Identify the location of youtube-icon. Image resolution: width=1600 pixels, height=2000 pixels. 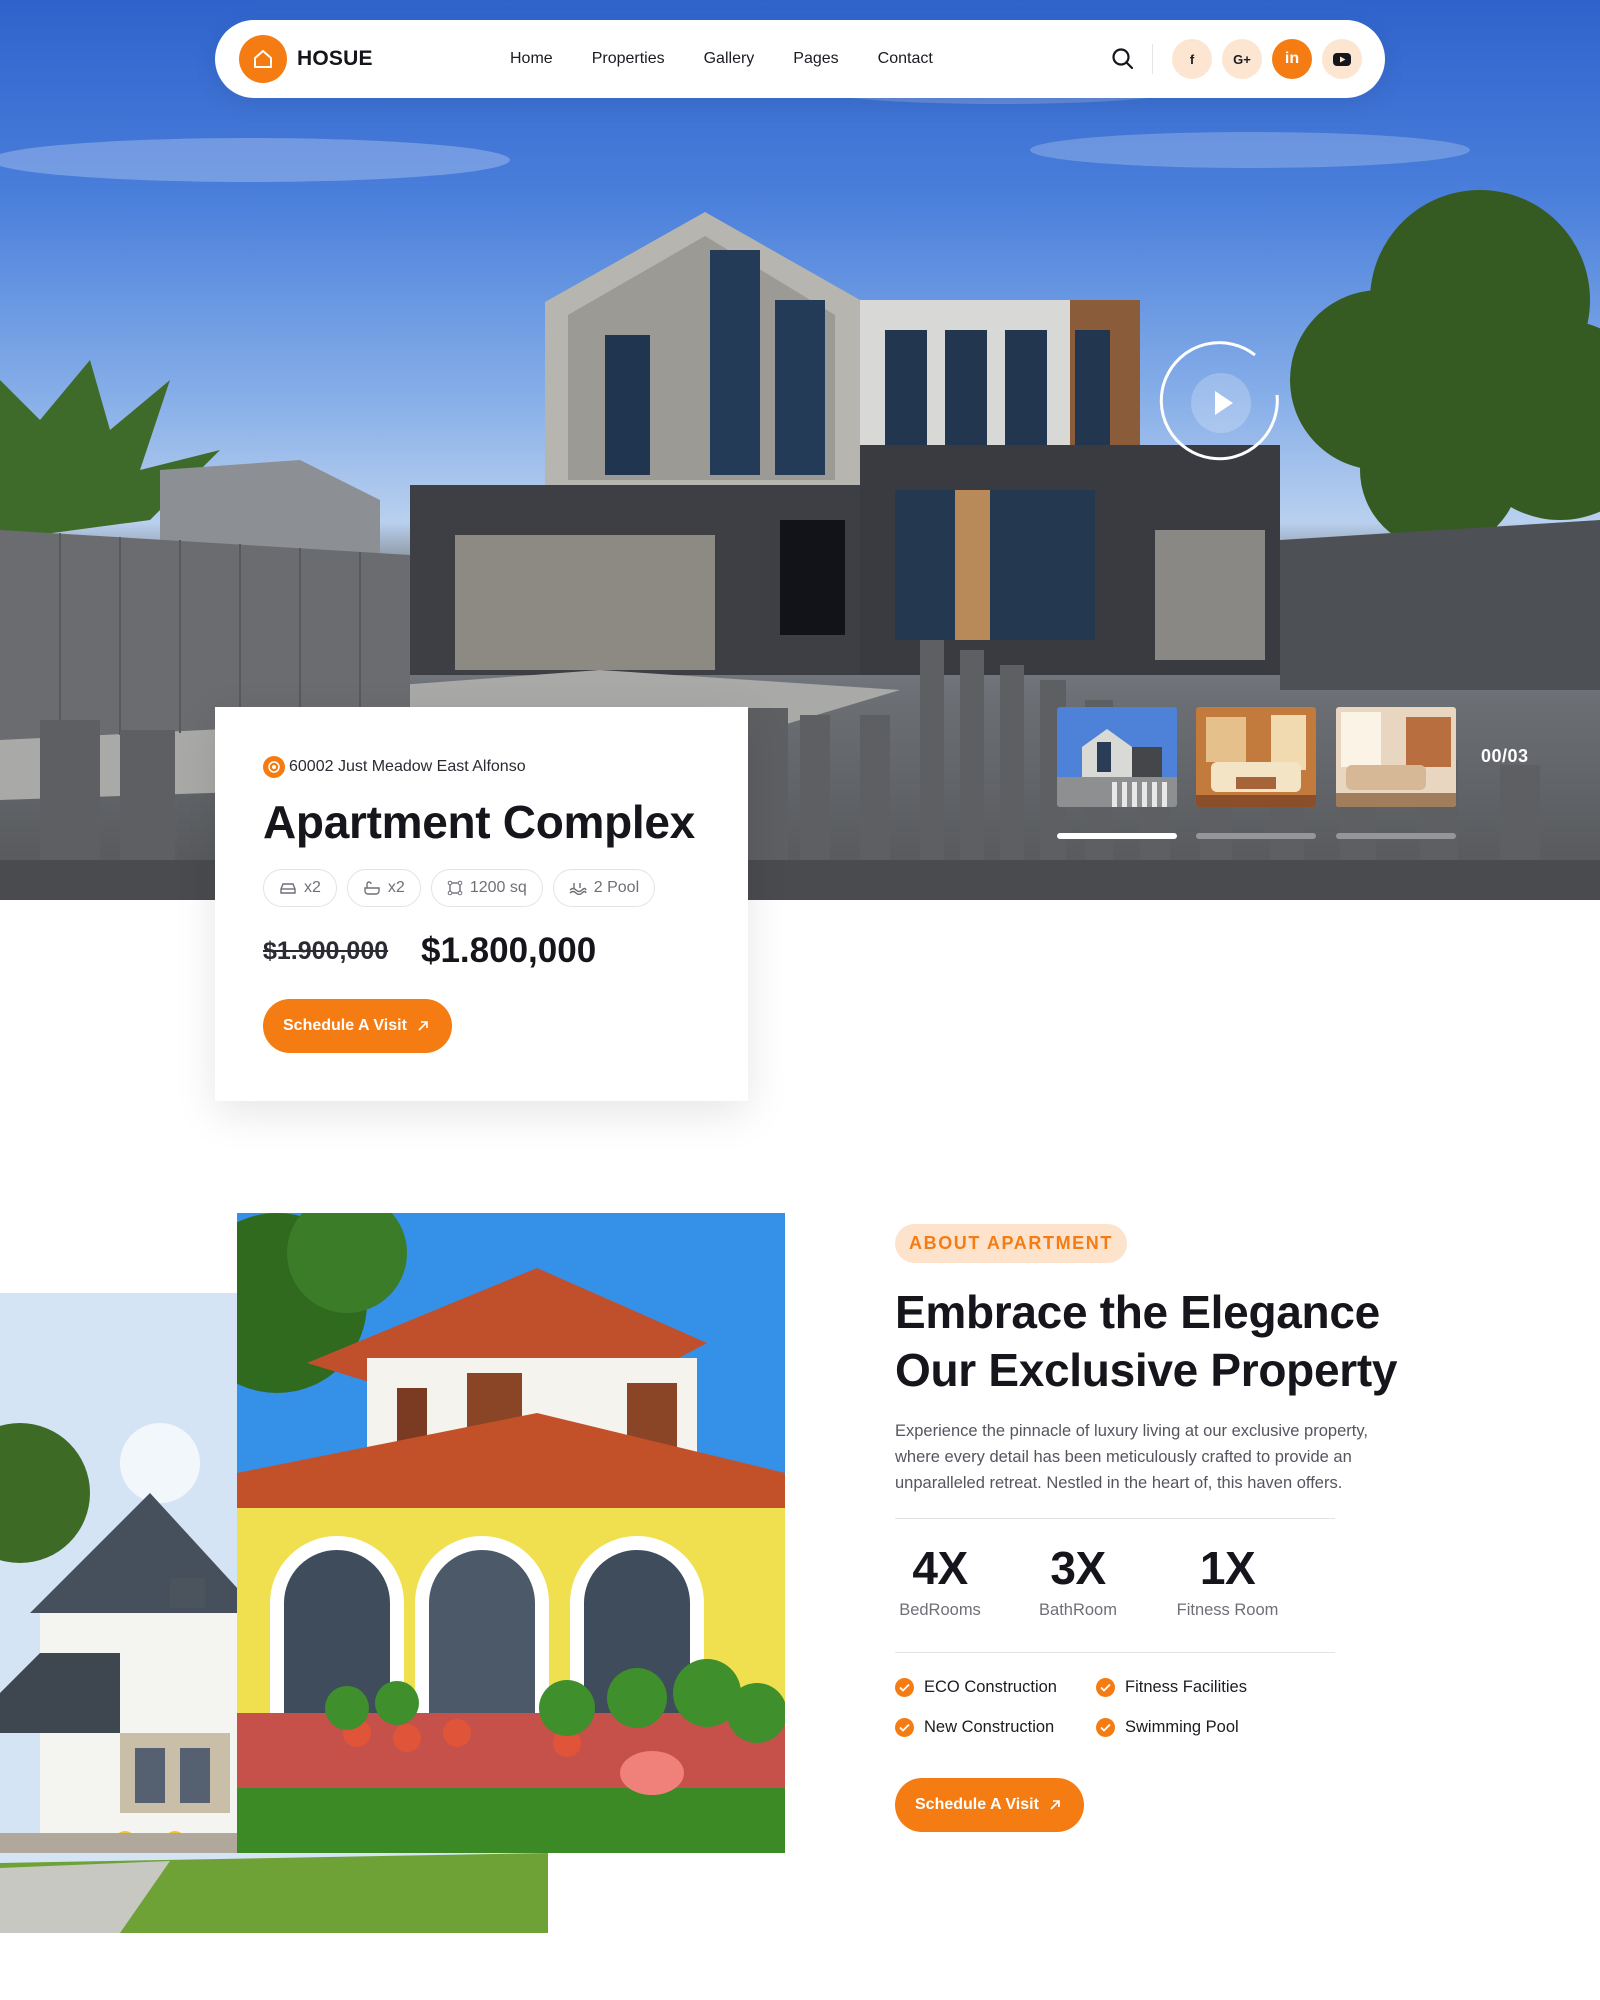
(1342, 59).